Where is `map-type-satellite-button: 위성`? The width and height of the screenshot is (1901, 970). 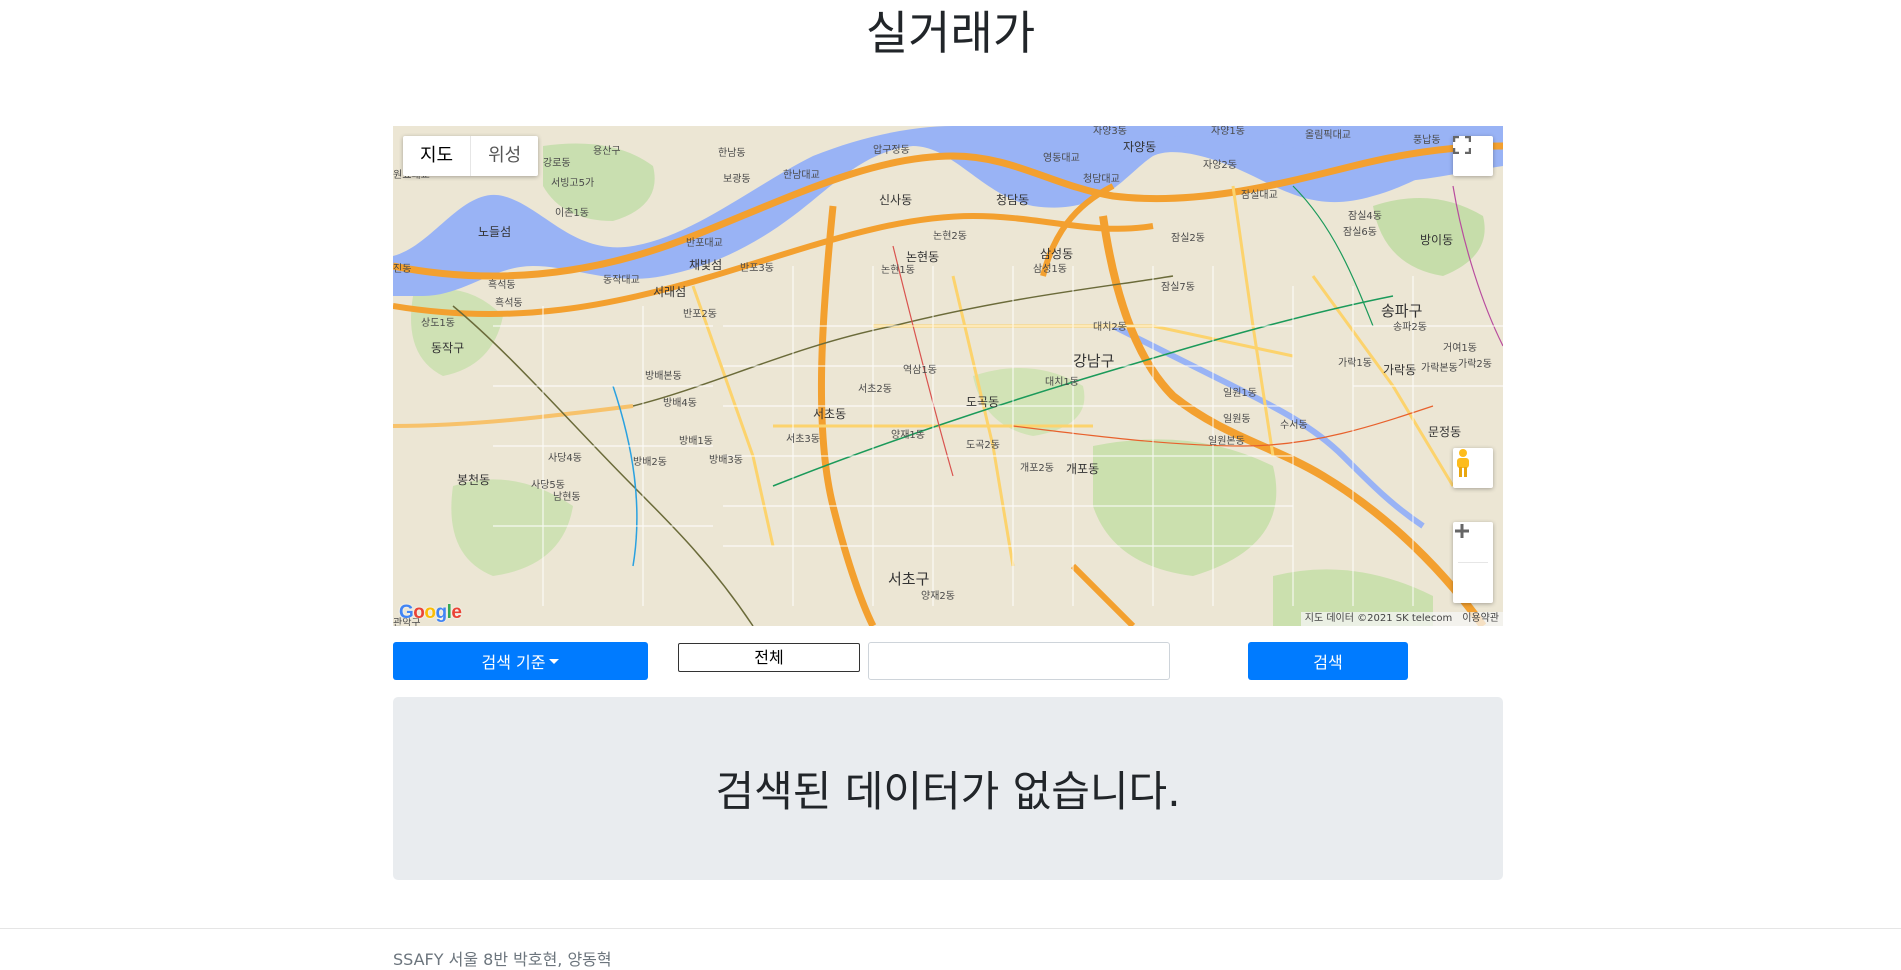
map-type-satellite-button: 위성 is located at coordinates (504, 156).